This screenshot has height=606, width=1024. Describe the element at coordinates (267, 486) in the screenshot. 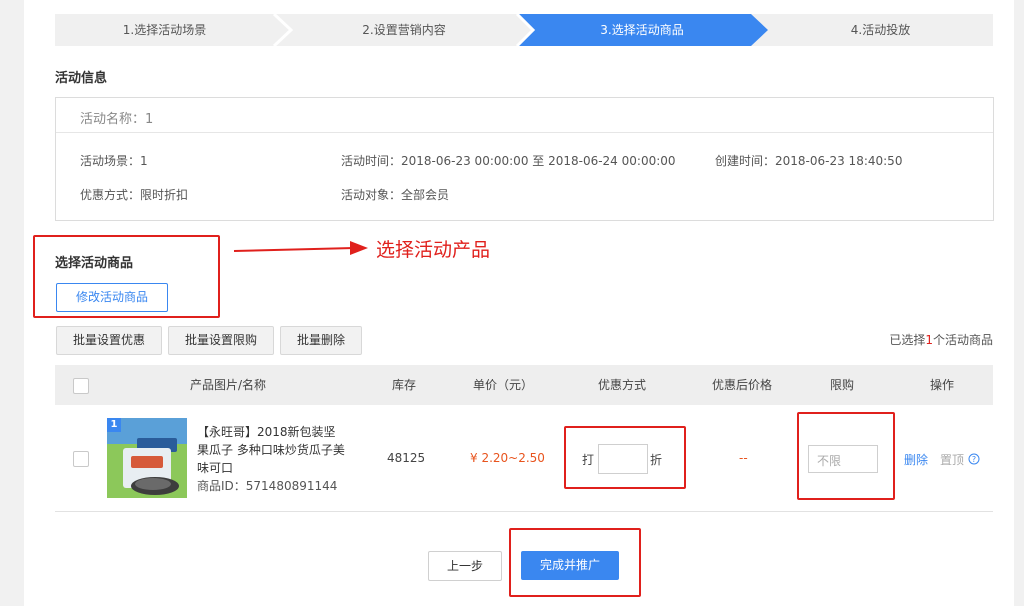

I see `product-id: 商品ID：571480891144` at that location.